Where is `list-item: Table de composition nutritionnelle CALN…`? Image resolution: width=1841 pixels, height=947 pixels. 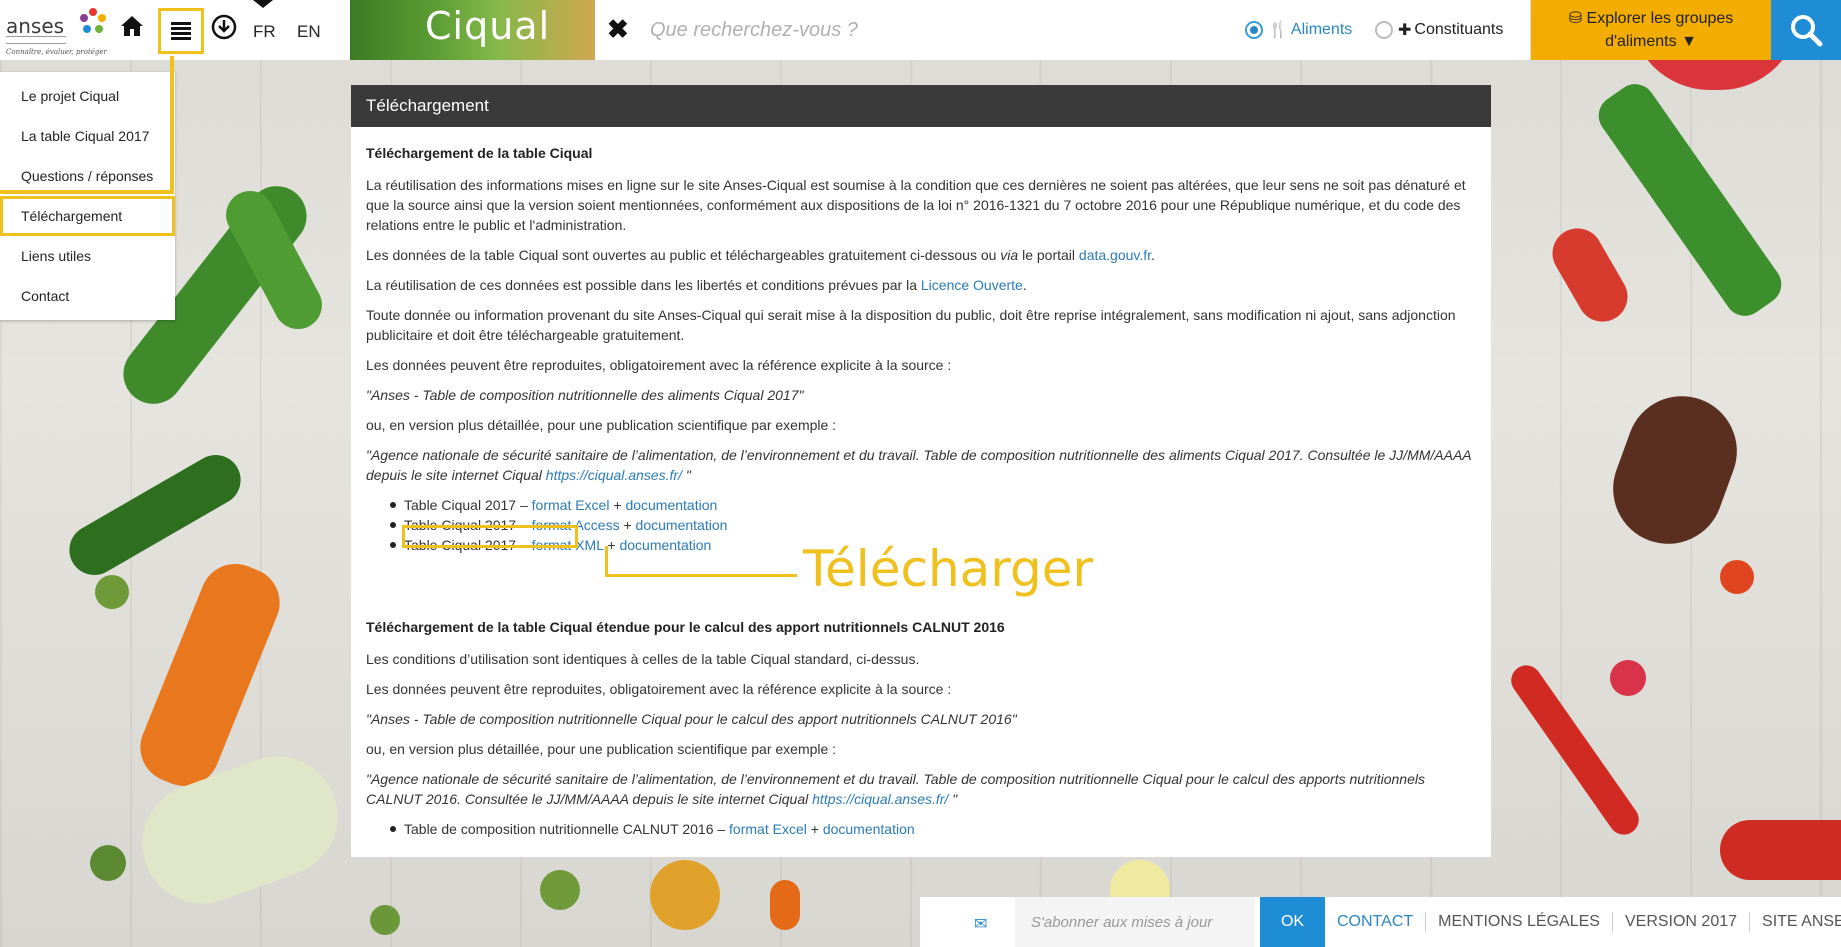 list-item: Table de composition nutritionnelle CALN… is located at coordinates (933, 829).